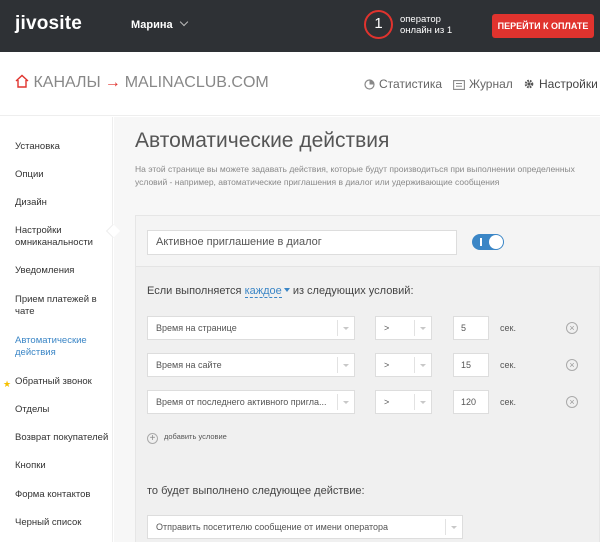  What do you see at coordinates (491, 84) in the screenshot?
I see `nav-journal-label: Журнал` at bounding box center [491, 84].